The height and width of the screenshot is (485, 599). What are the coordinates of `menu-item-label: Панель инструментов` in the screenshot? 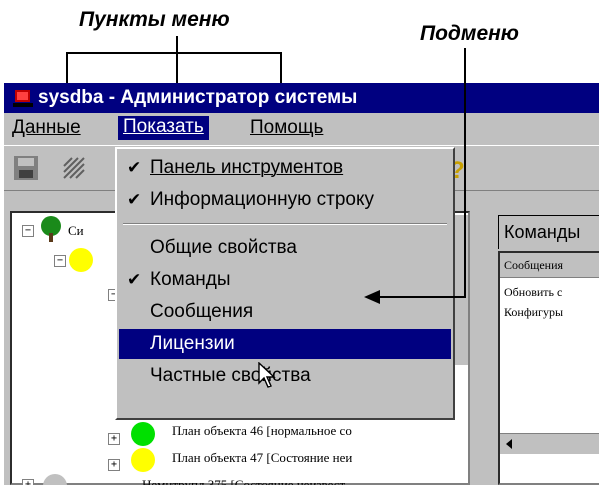 It's located at (247, 167).